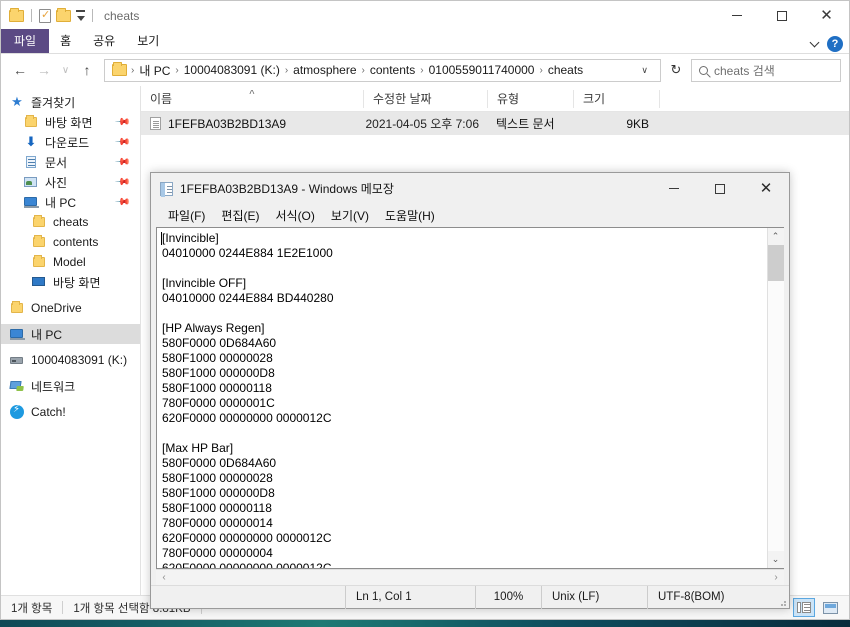 The image size is (850, 627). Describe the element at coordinates (52, 15) in the screenshot. I see `quick-access-toolbar` at that location.